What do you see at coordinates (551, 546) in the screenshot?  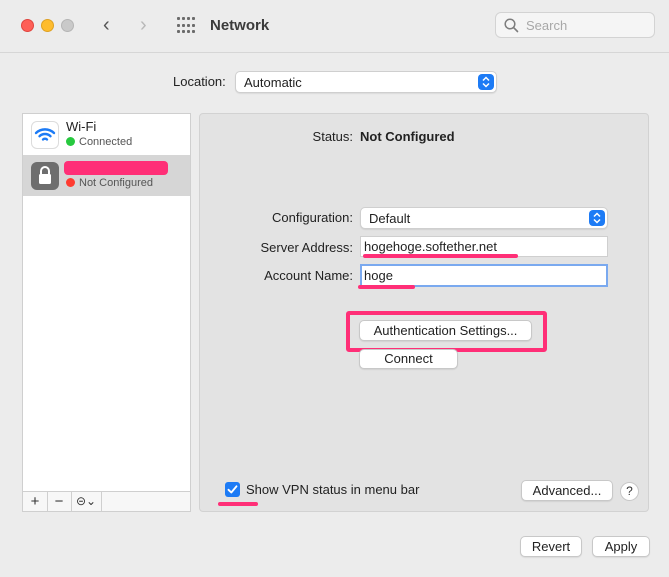 I see `revert-button: Revert` at bounding box center [551, 546].